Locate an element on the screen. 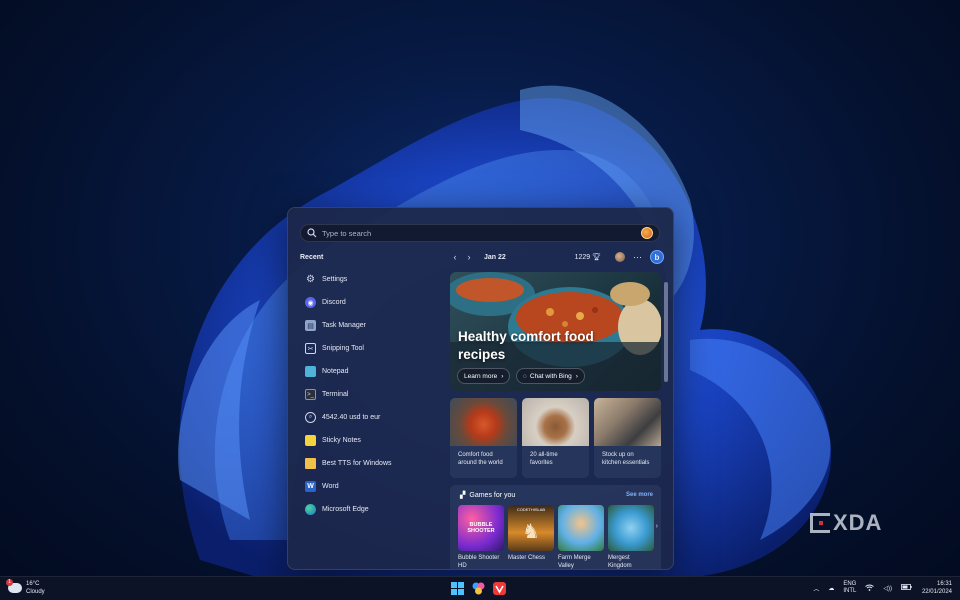 The height and width of the screenshot is (600, 960). rewards-points: 1229 🏆︎ is located at coordinates (588, 257).